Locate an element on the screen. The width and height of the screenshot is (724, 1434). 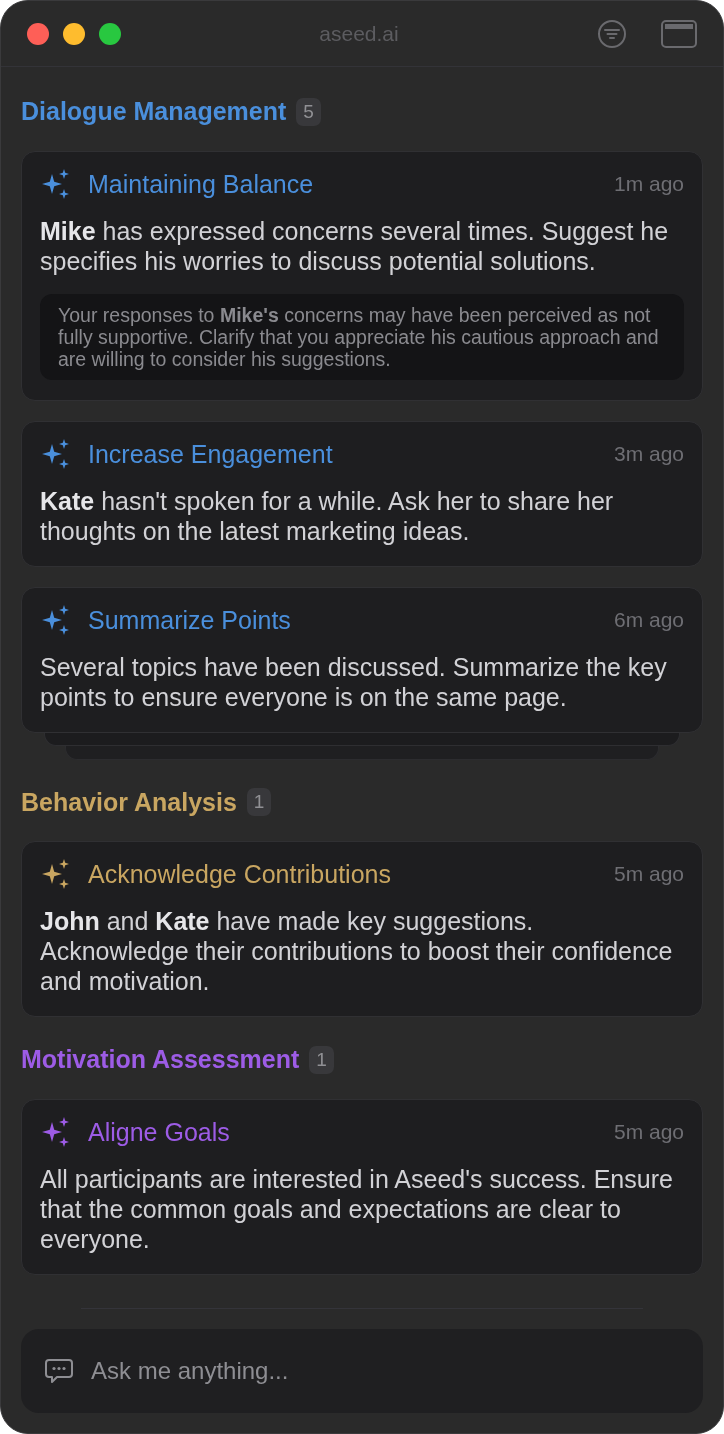
suggestion-card: Increase Engagement 3m ago Kate hasn't spoken for a while. Ask her to share her thoughts on the latest marketing ideas. is located at coordinates (362, 493).